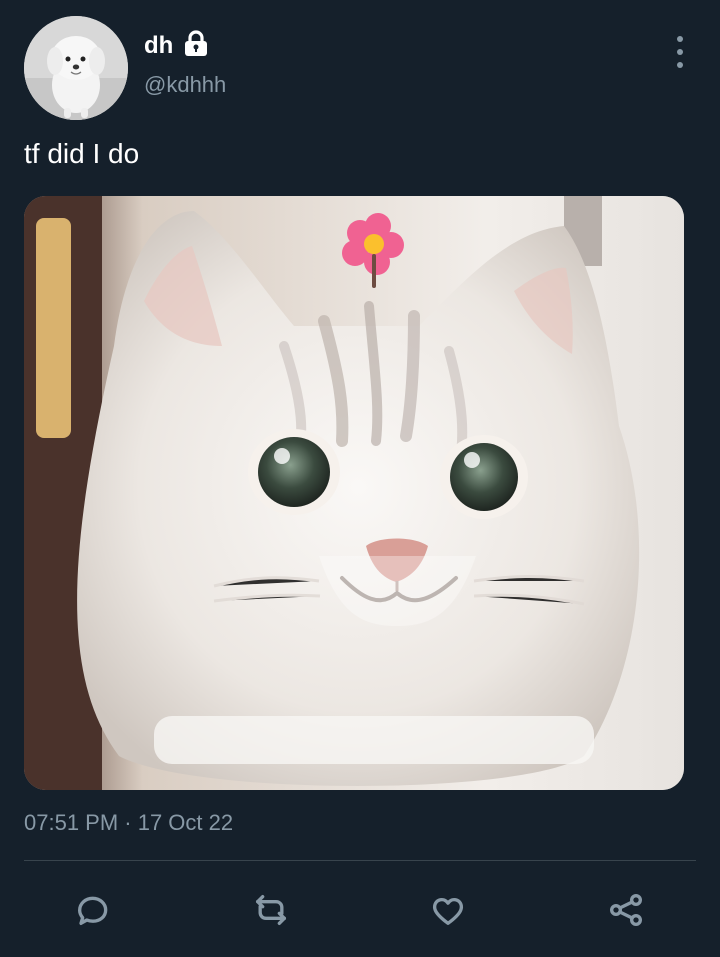 The width and height of the screenshot is (720, 957). I want to click on reply-button, so click(93, 910).